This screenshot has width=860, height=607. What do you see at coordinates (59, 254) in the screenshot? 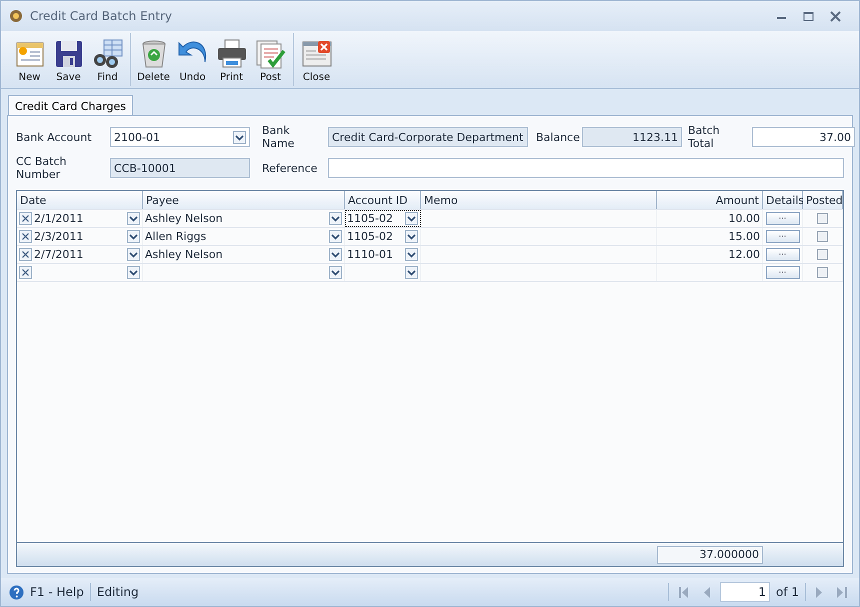
I see `date-cell-text: 2/7/2011` at bounding box center [59, 254].